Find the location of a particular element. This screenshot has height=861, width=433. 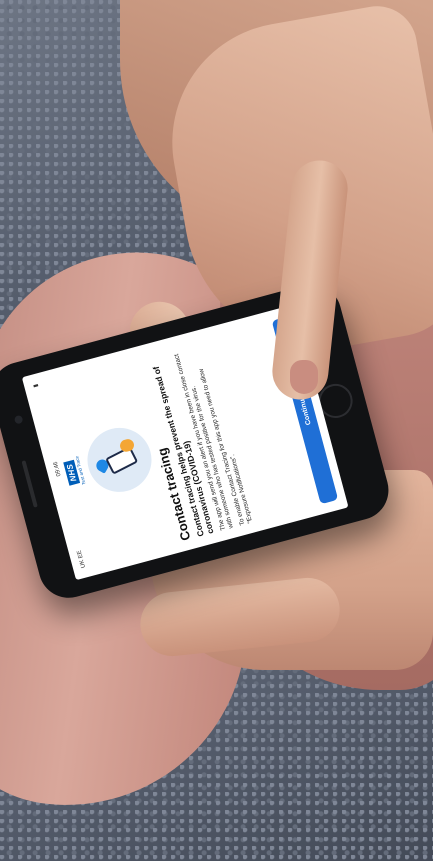

carrier-label: UK EE is located at coordinates (82, 559).